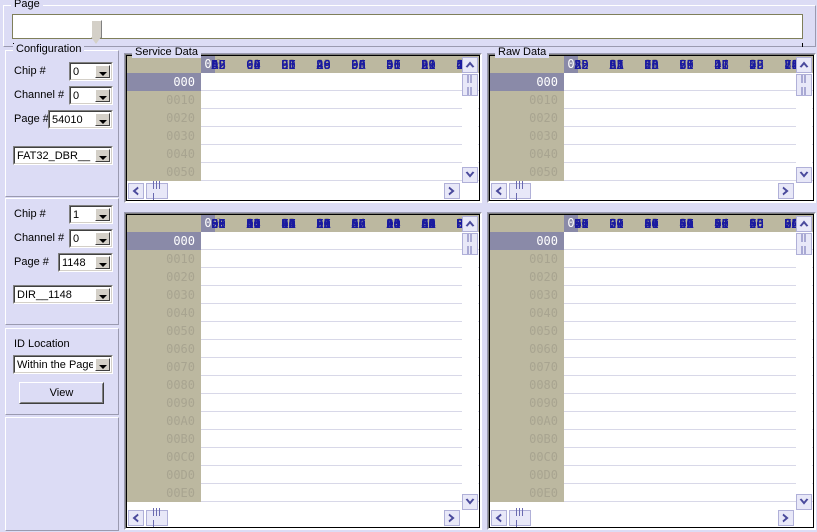 This screenshot has height=532, width=817. What do you see at coordinates (164, 385) in the screenshot?
I see `service-data-lower-row-address: 0080` at bounding box center [164, 385].